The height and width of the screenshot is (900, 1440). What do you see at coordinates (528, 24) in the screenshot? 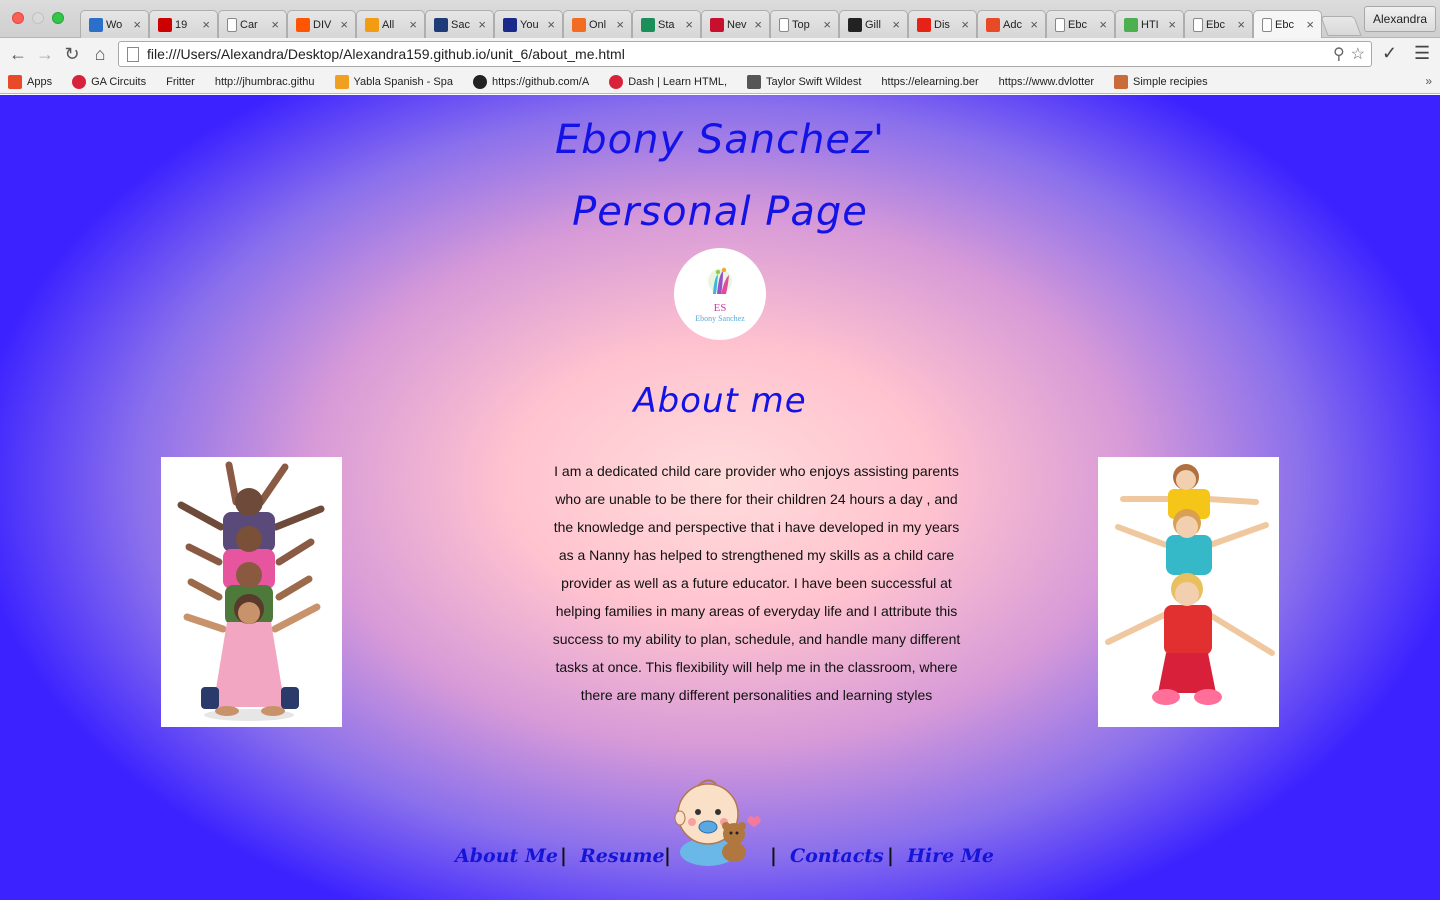
I see `browser-tab: You ×` at bounding box center [528, 24].